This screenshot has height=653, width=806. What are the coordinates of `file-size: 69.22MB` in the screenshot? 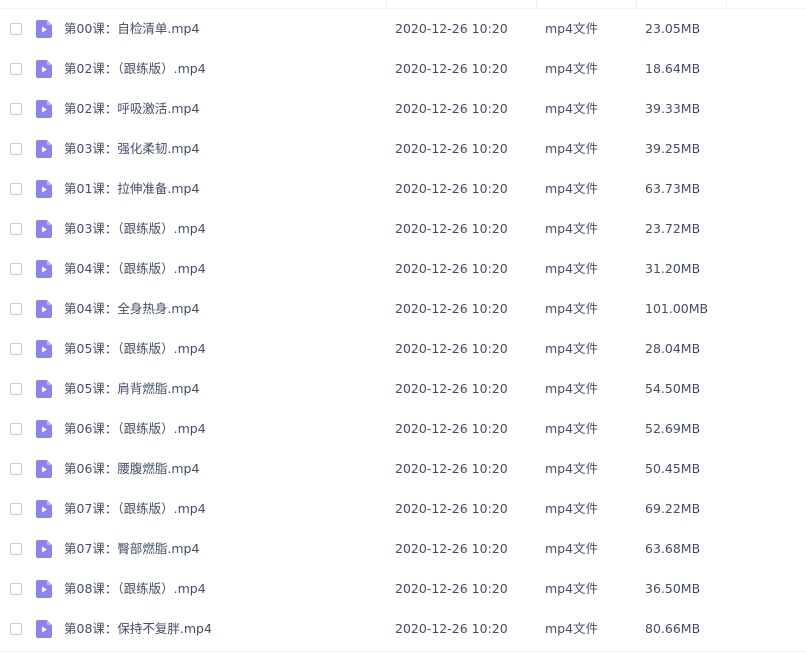 It's located at (673, 508).